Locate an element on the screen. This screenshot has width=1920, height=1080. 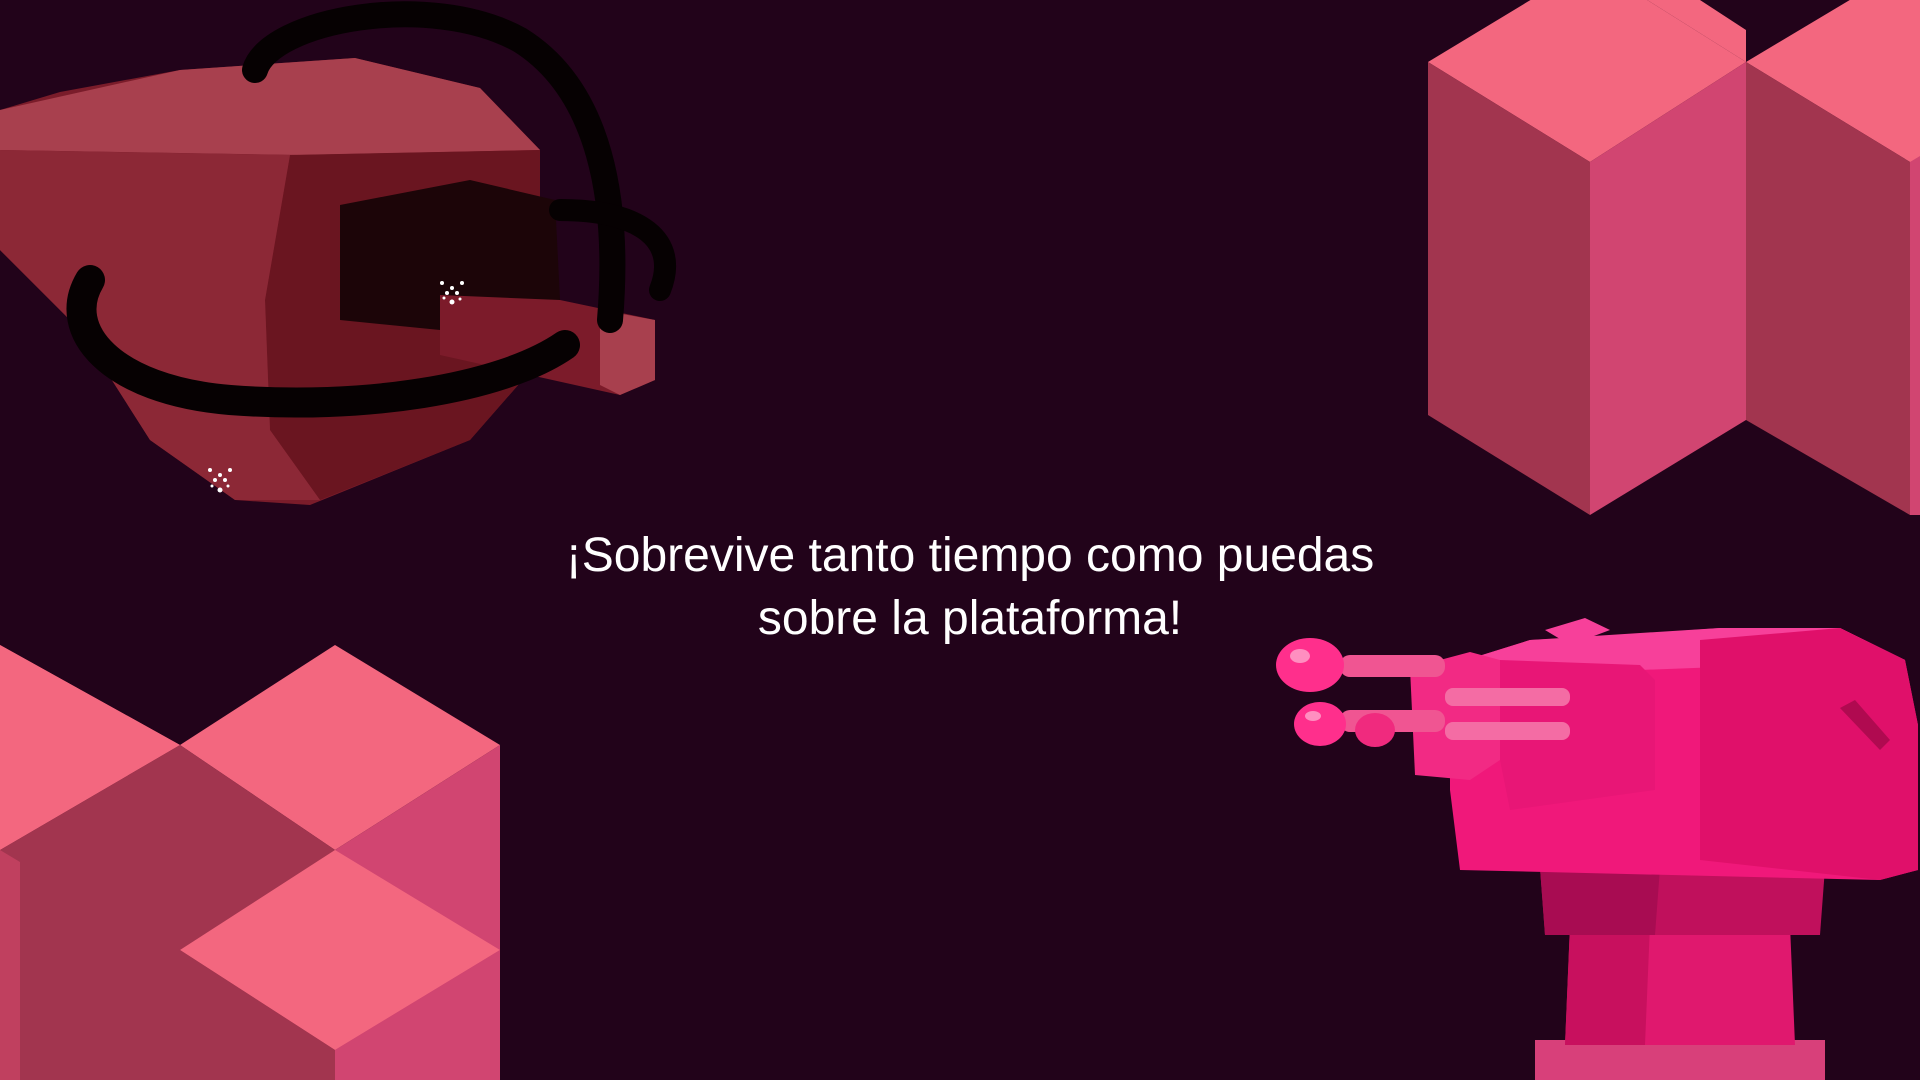
turret-muzzle is located at coordinates (1320, 724).